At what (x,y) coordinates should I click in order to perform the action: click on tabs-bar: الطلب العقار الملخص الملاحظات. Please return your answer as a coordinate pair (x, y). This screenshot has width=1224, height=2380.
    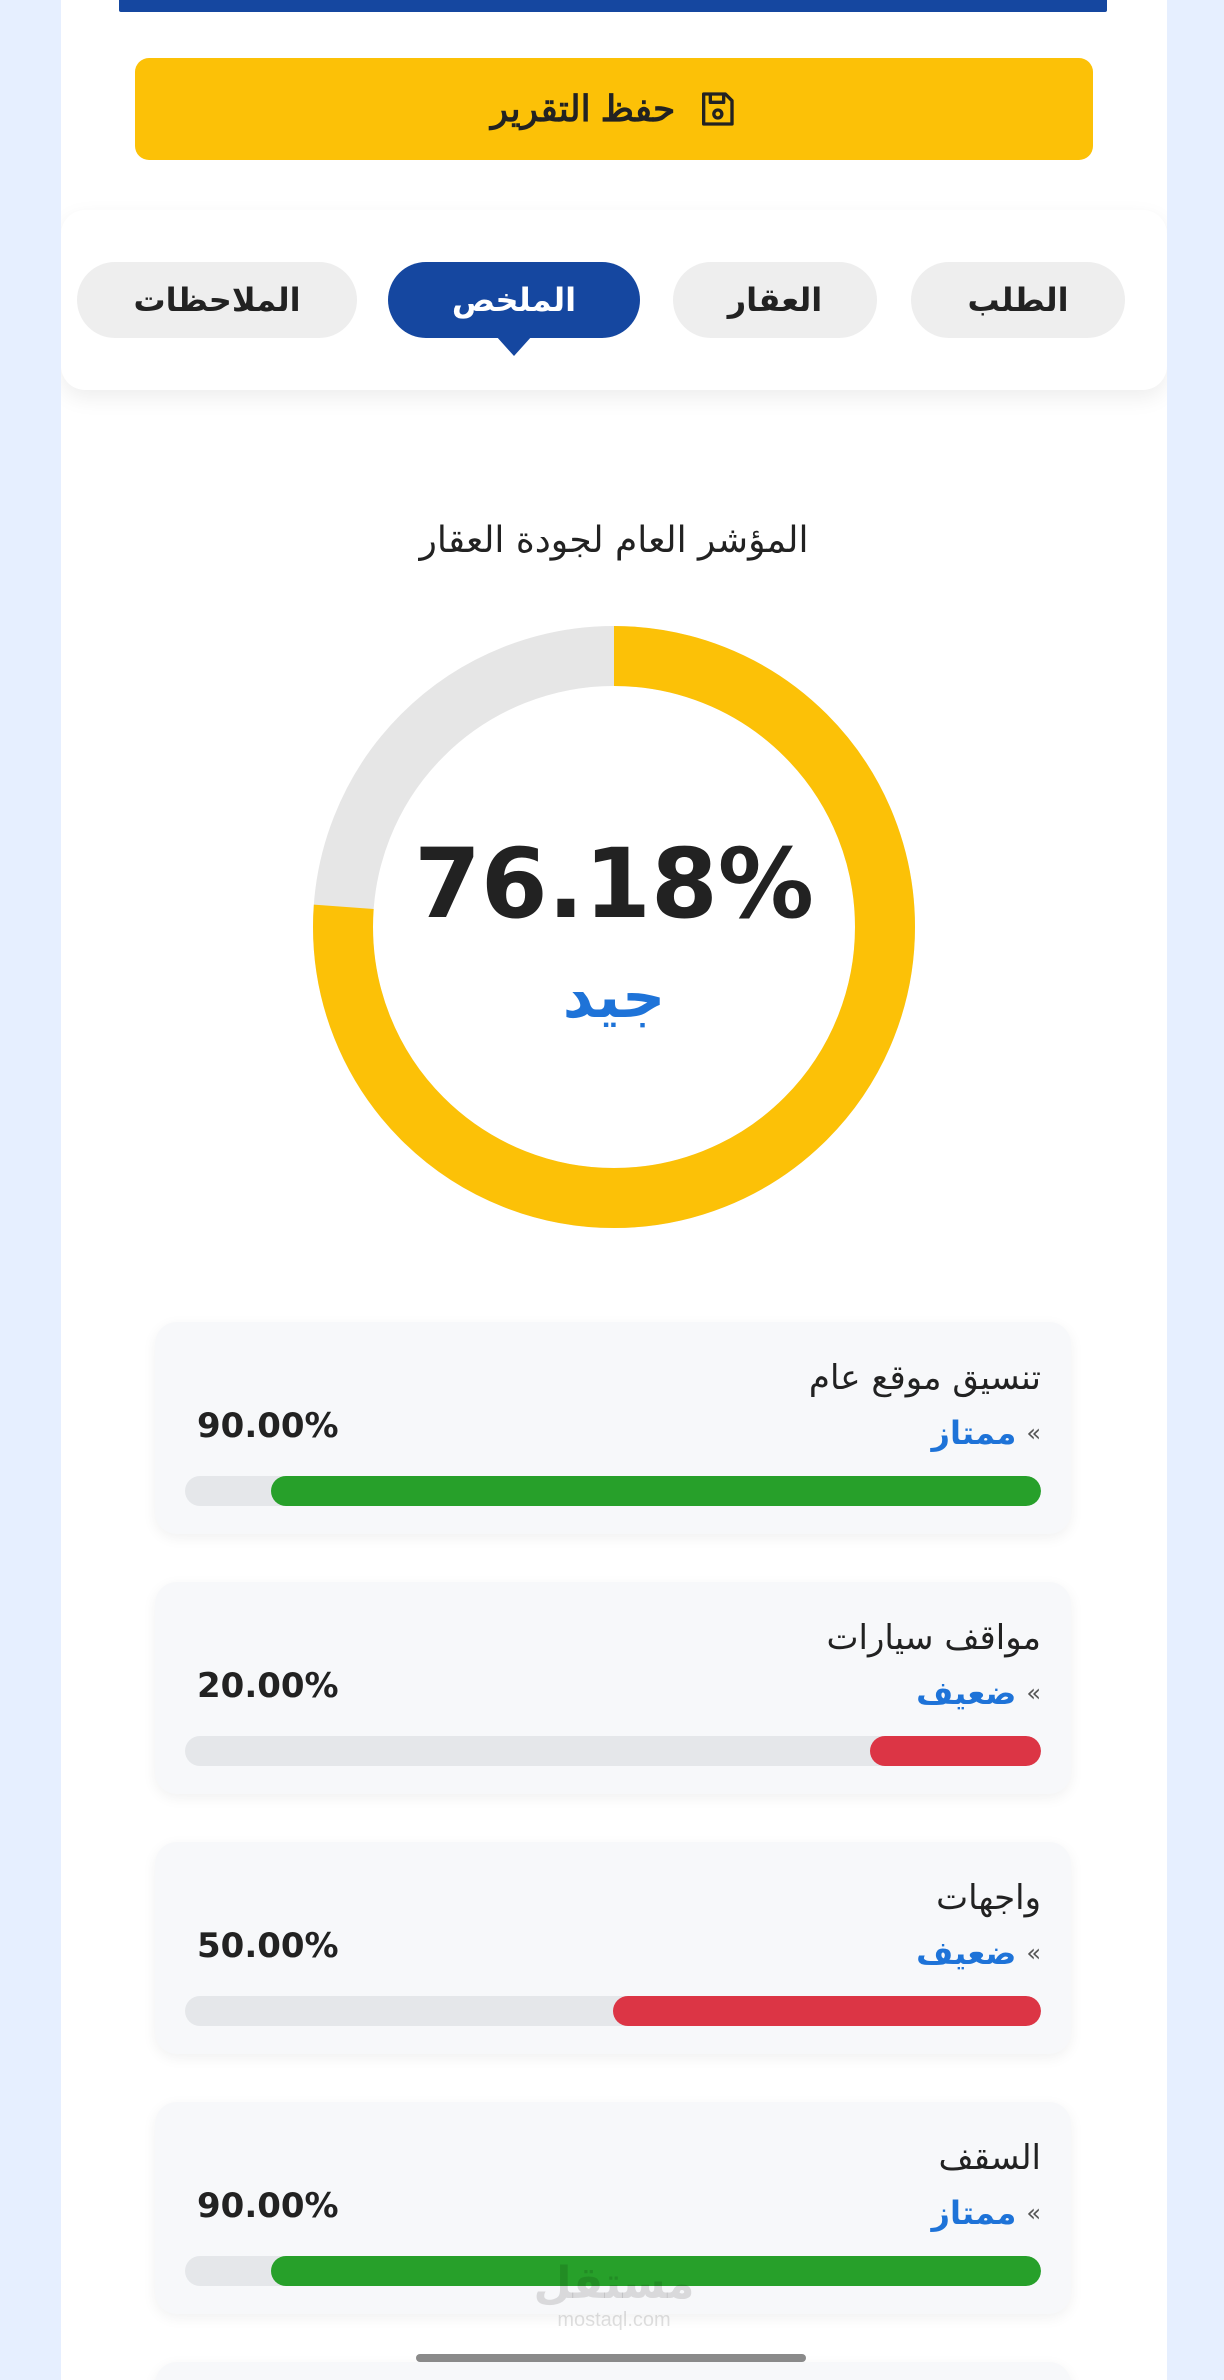
    Looking at the image, I should click on (614, 300).